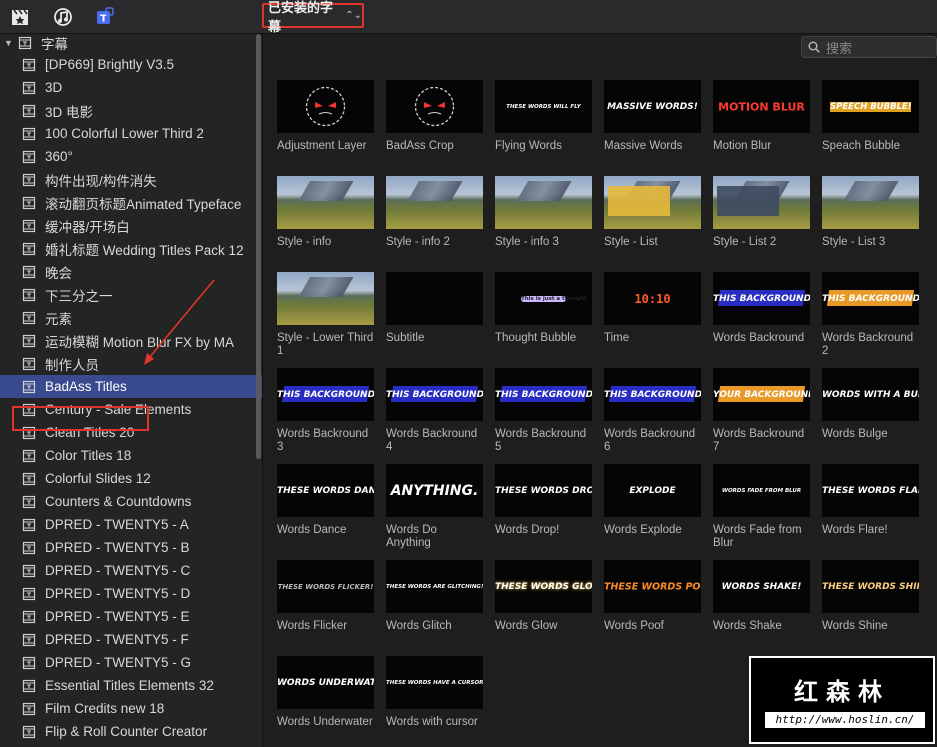 This screenshot has height=747, width=937. What do you see at coordinates (131, 708) in the screenshot?
I see `sidebar-item: Film Credits new 18` at bounding box center [131, 708].